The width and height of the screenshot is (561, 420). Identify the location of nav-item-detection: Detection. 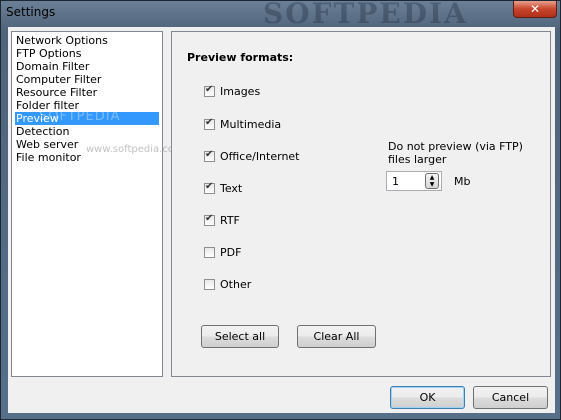
(42, 131).